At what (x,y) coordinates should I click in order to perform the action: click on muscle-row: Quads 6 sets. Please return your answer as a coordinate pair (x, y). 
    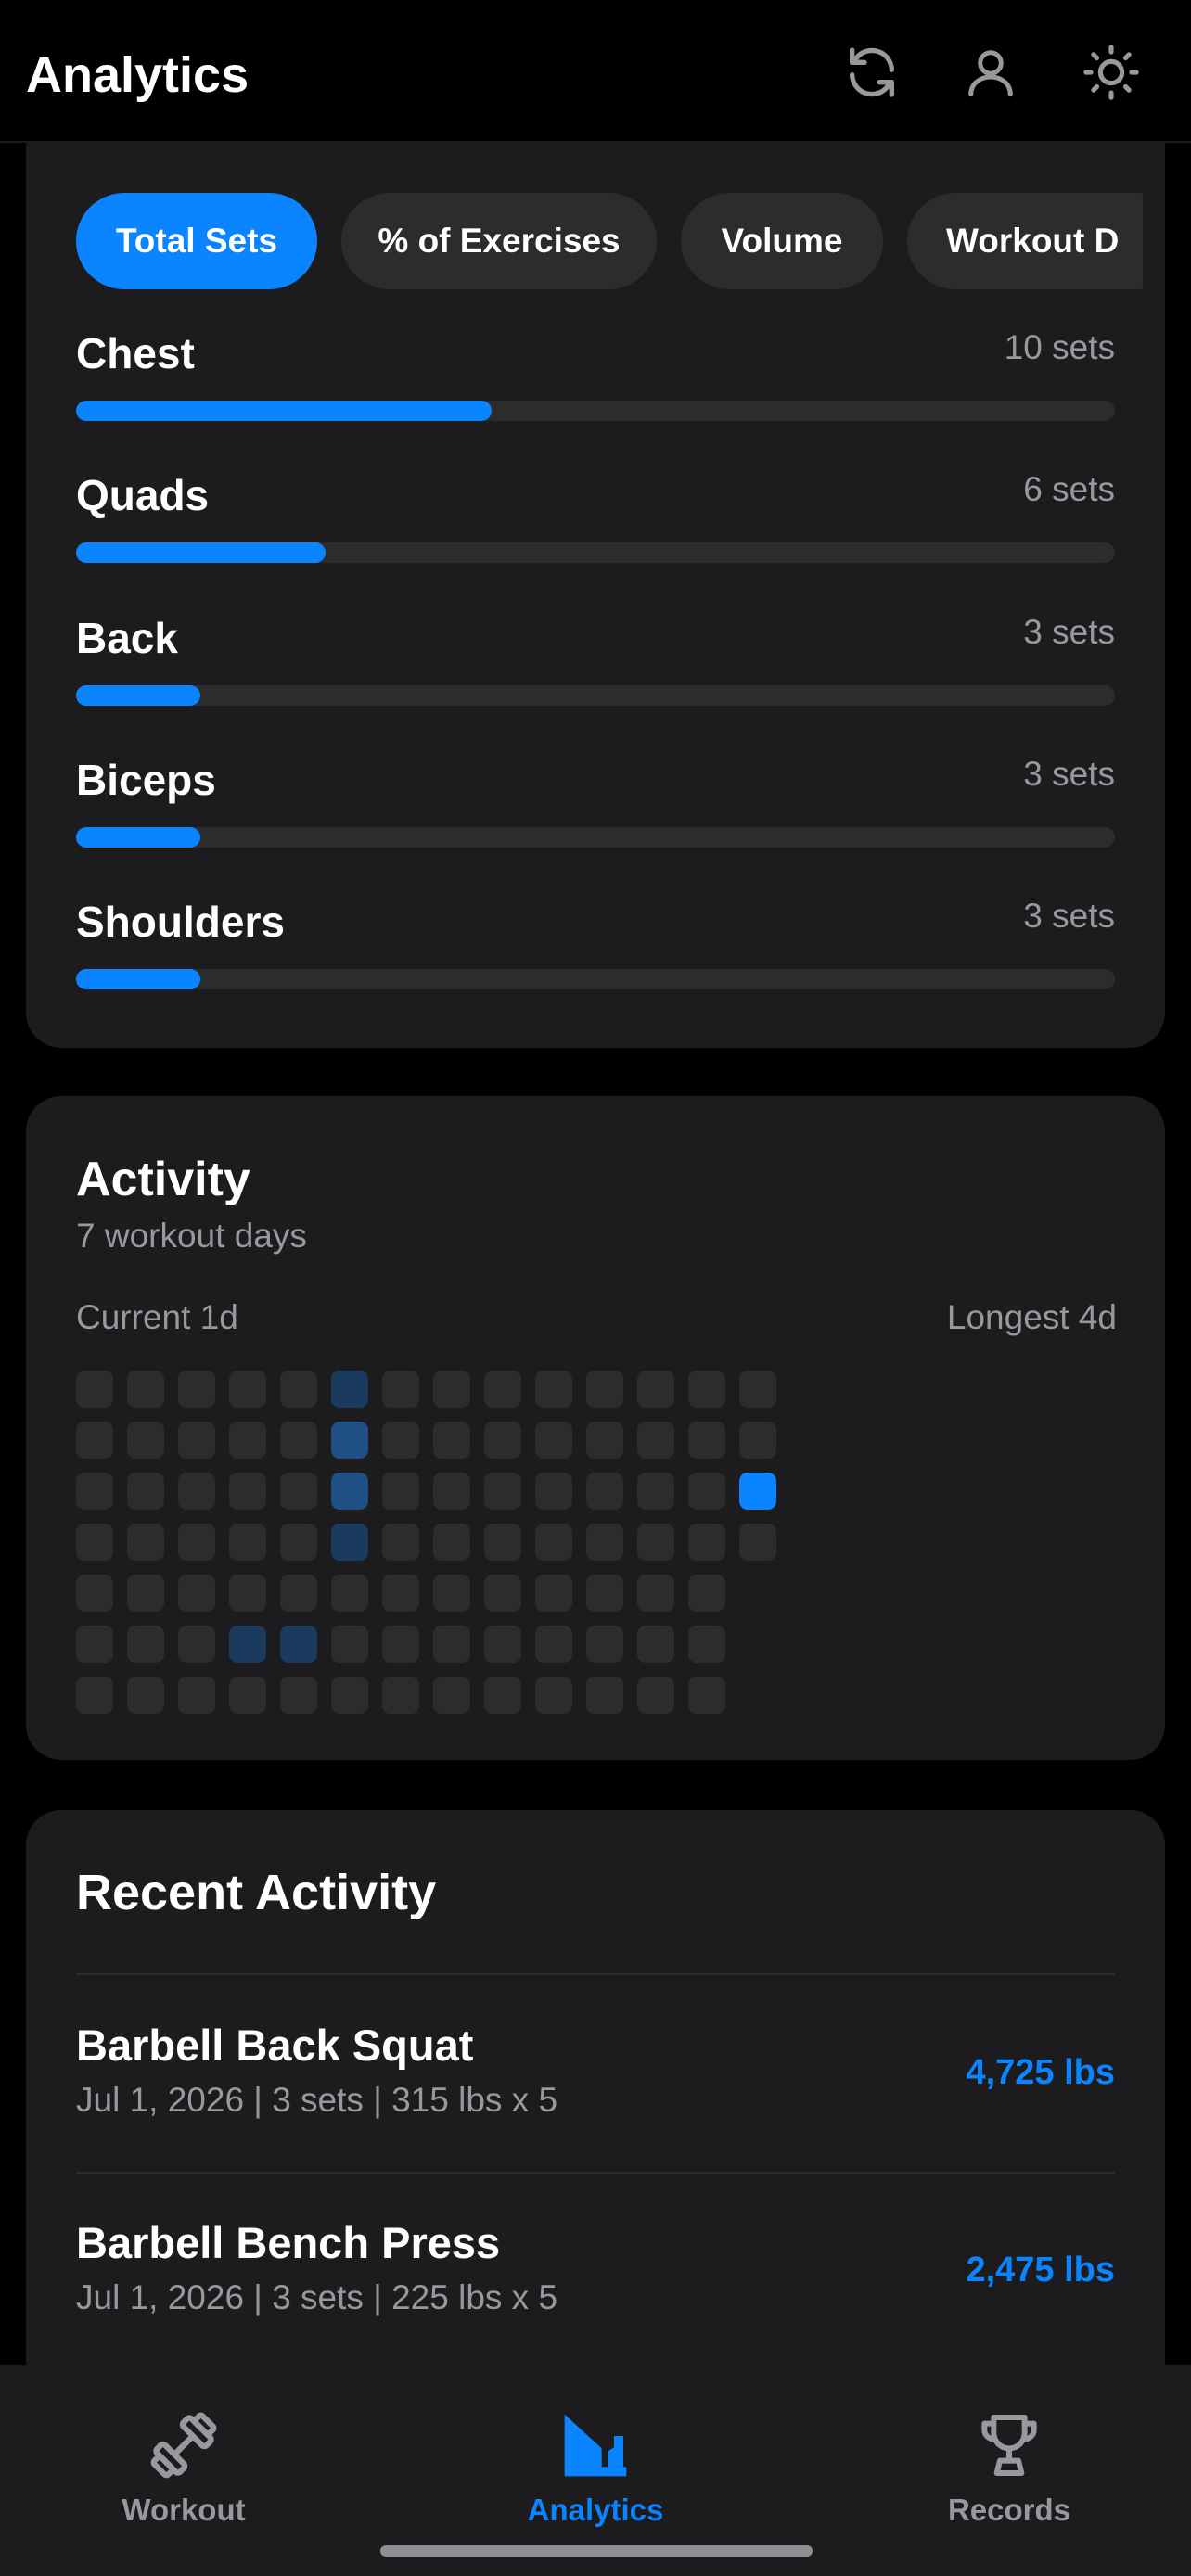
    Looking at the image, I should click on (595, 525).